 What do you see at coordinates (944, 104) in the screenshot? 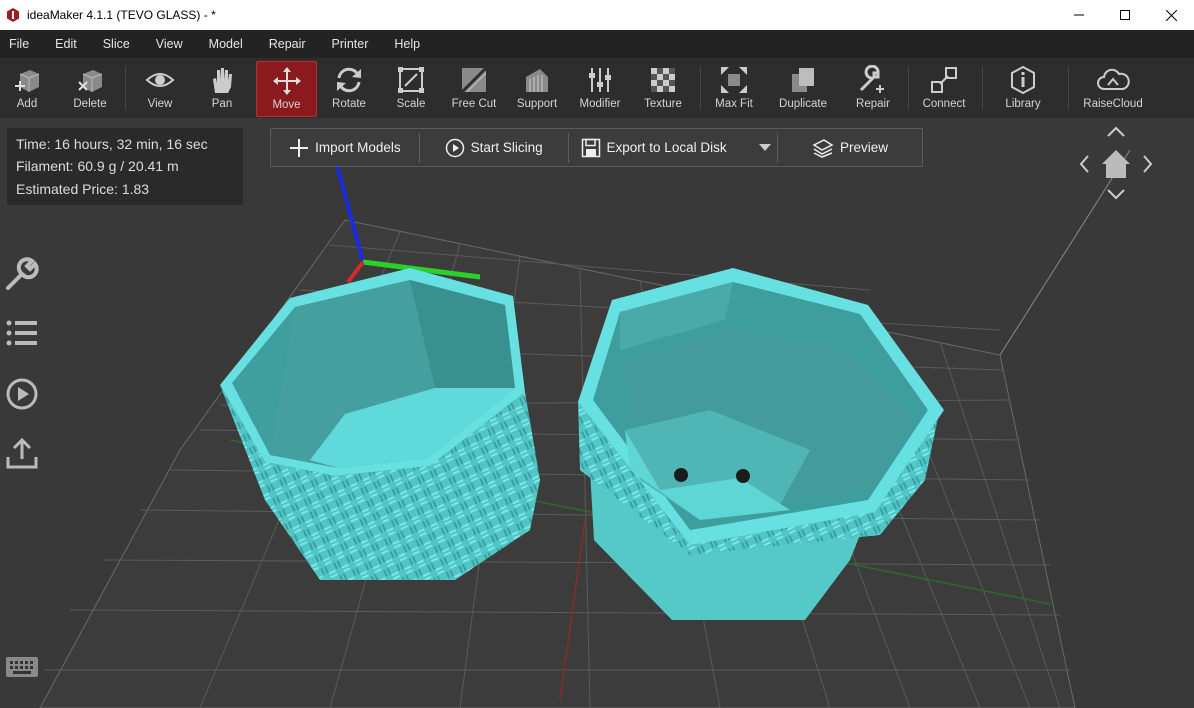
I see `connect-label: Connect` at bounding box center [944, 104].